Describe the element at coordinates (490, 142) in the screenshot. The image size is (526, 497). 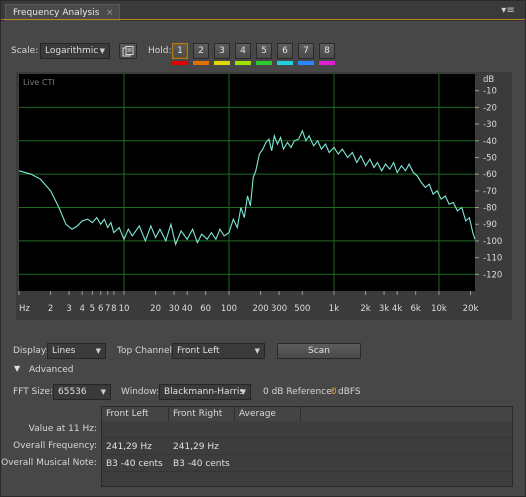
I see `y-tick-label: -40` at that location.